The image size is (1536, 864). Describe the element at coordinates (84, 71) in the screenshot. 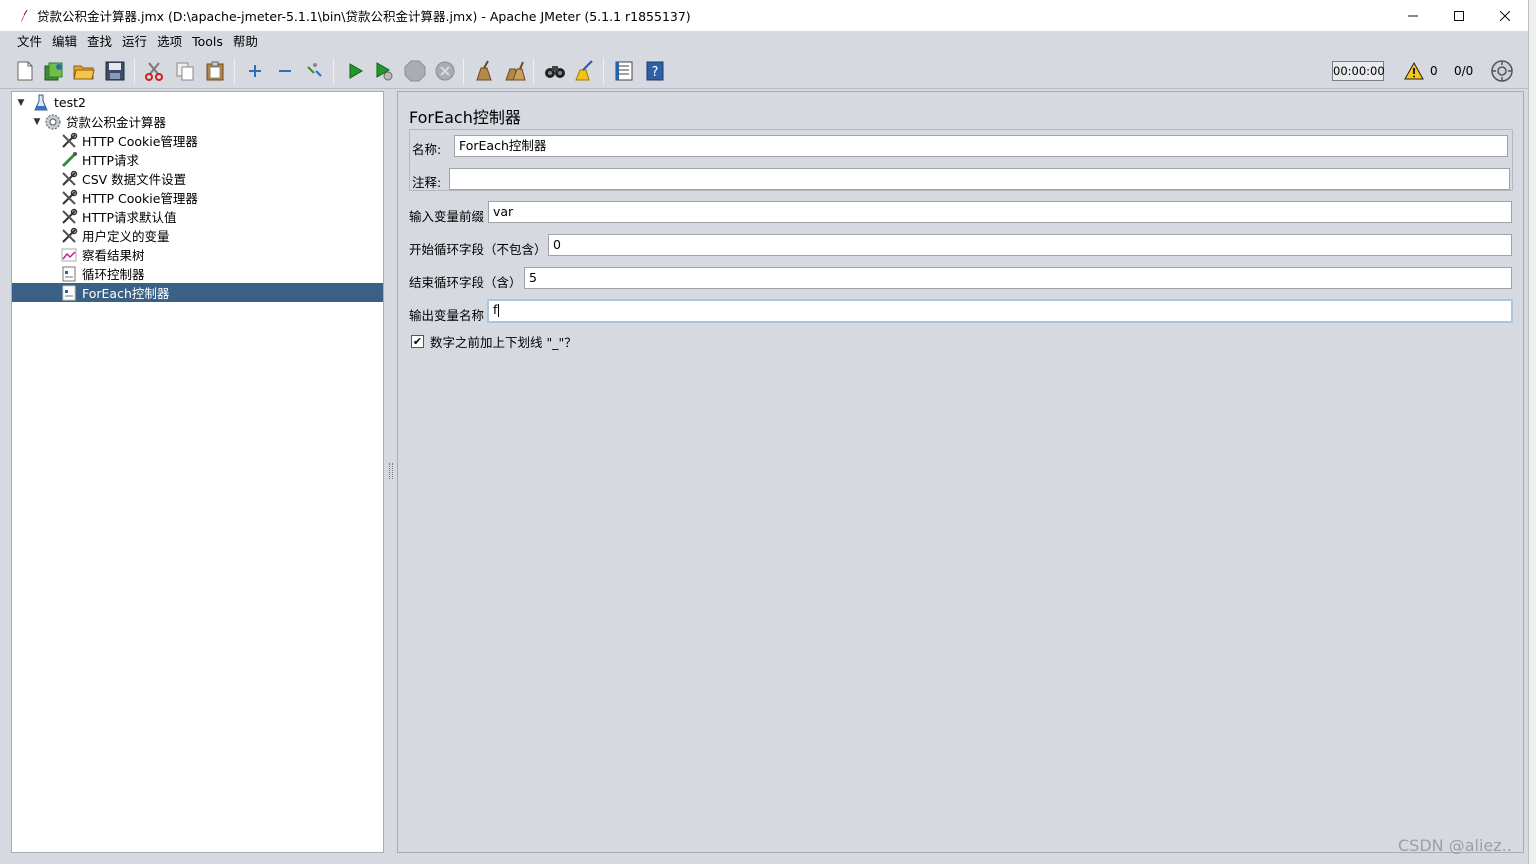

I see `open-folder-icon` at that location.